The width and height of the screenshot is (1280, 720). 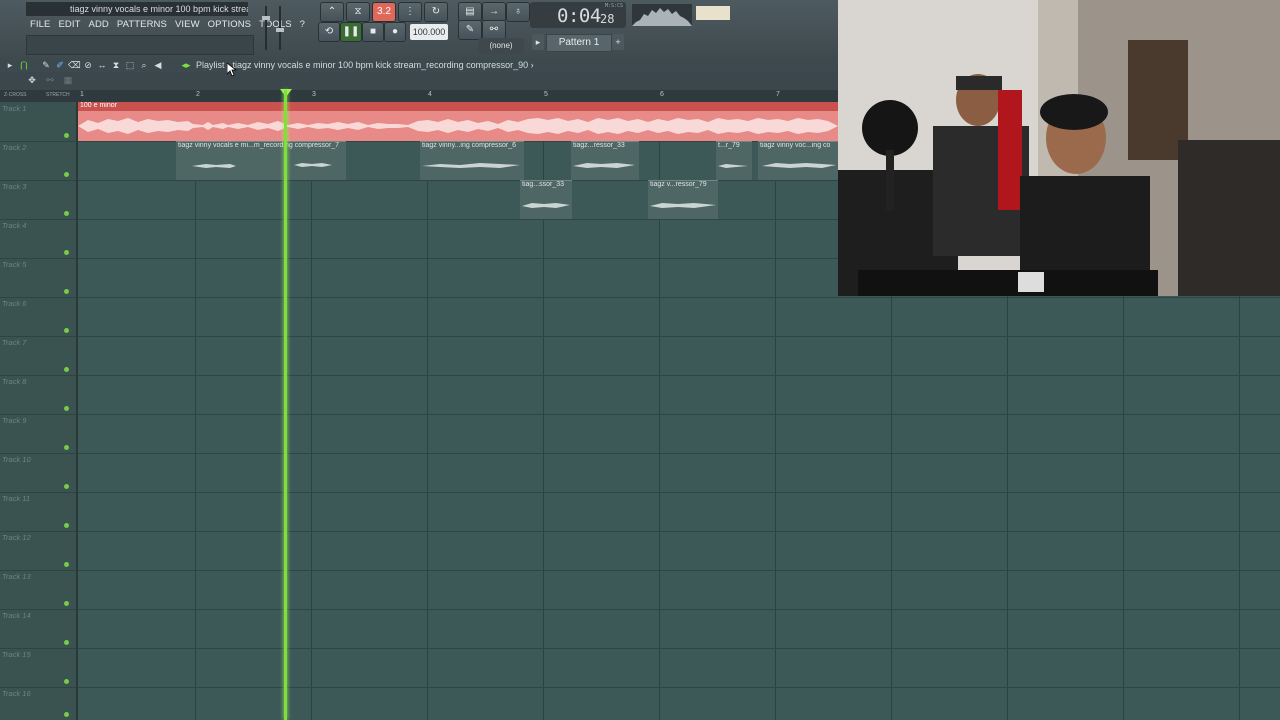 I want to click on pencil-icon: ✎, so click(x=470, y=30).